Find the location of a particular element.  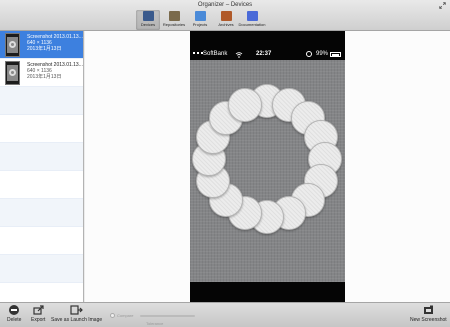

rotation-lock-icon is located at coordinates (309, 54).